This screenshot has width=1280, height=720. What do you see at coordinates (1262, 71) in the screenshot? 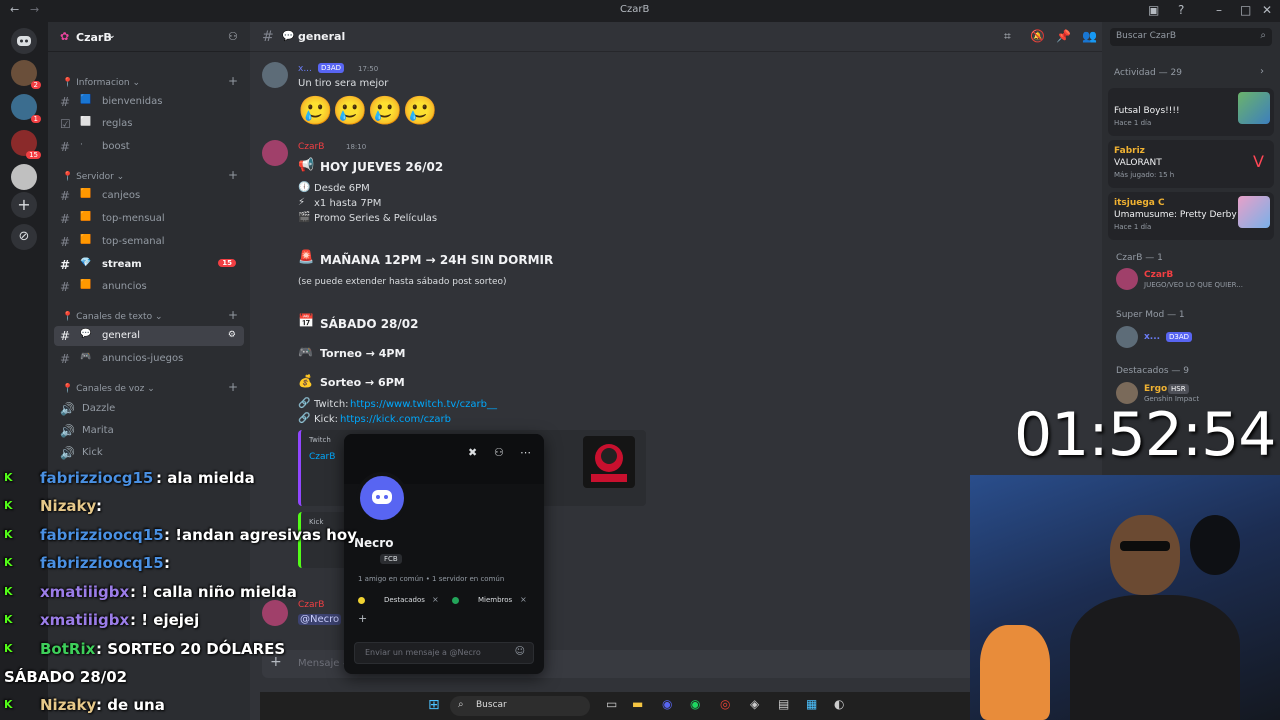
I see `chevron-right-icon: ›` at bounding box center [1262, 71].